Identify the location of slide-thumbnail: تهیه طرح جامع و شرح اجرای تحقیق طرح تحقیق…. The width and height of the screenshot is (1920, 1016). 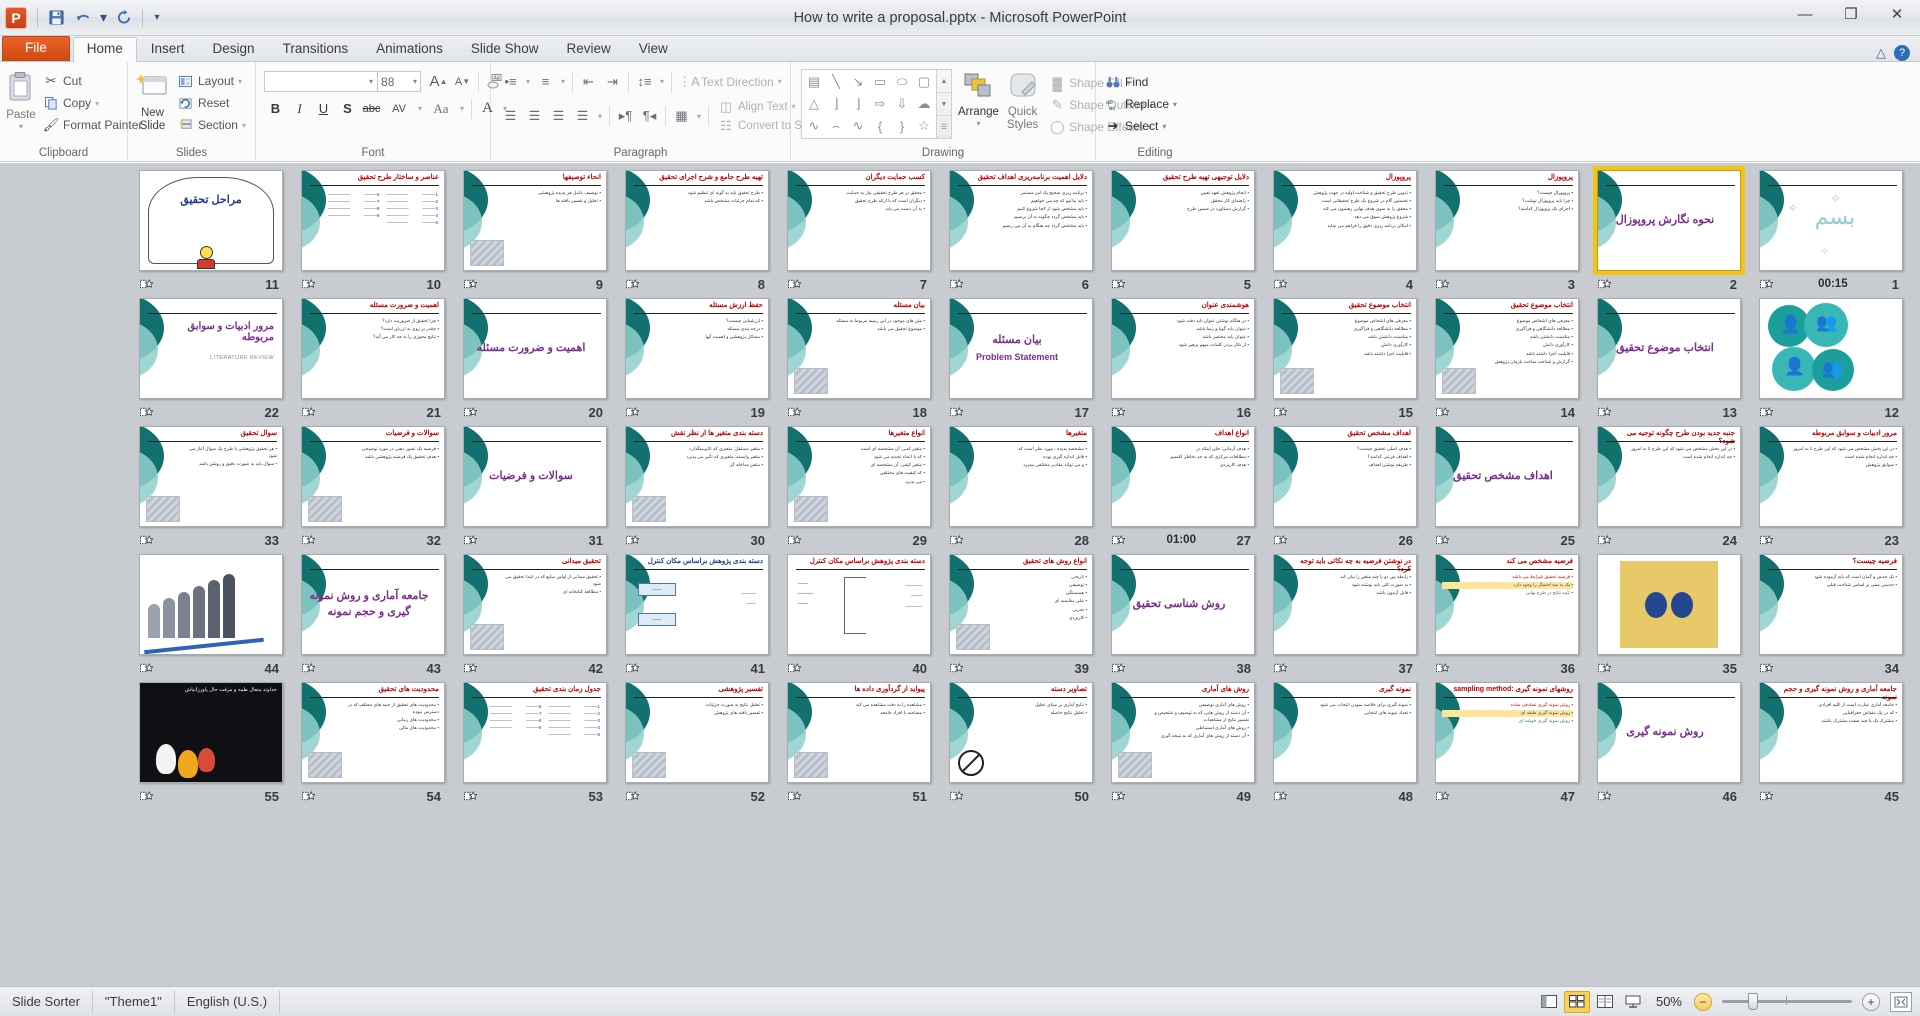
(697, 220).